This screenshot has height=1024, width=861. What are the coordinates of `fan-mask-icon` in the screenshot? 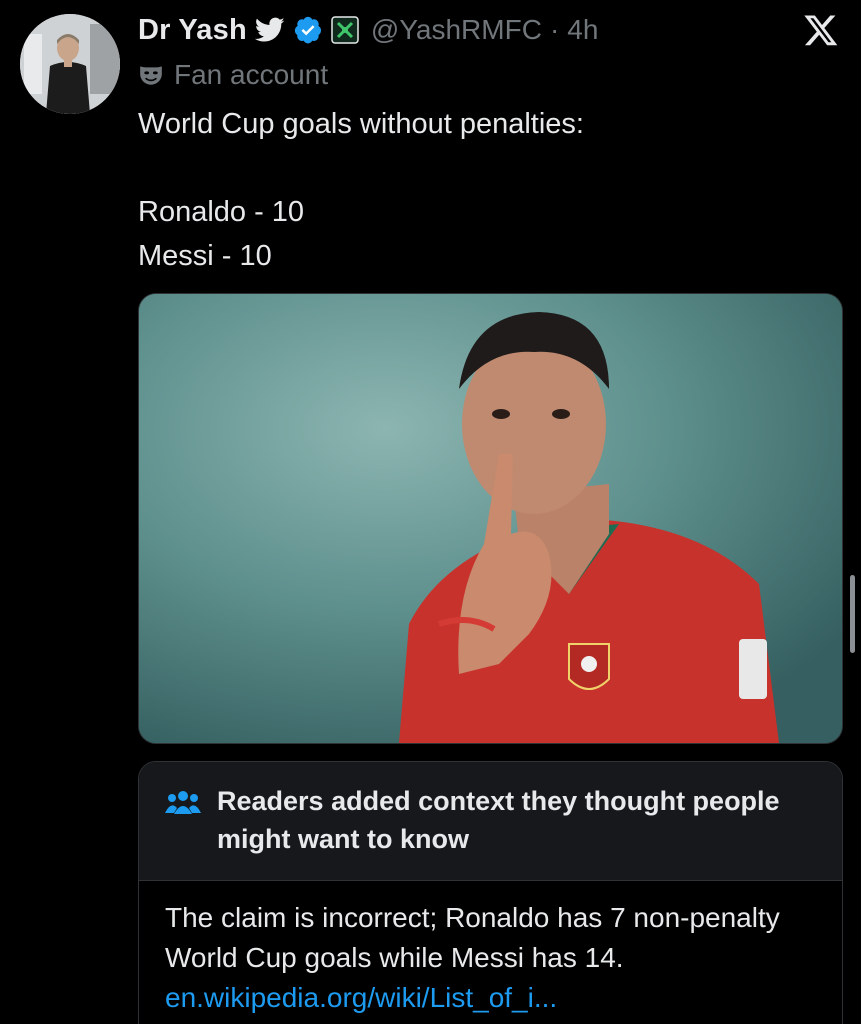 It's located at (151, 75).